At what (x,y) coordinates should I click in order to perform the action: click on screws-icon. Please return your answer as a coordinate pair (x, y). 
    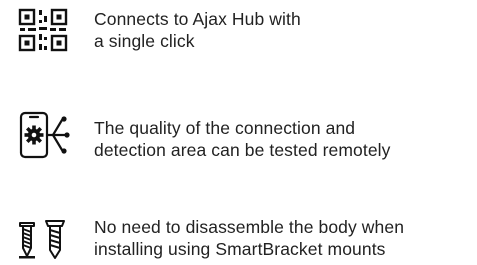
    Looking at the image, I should click on (42, 239).